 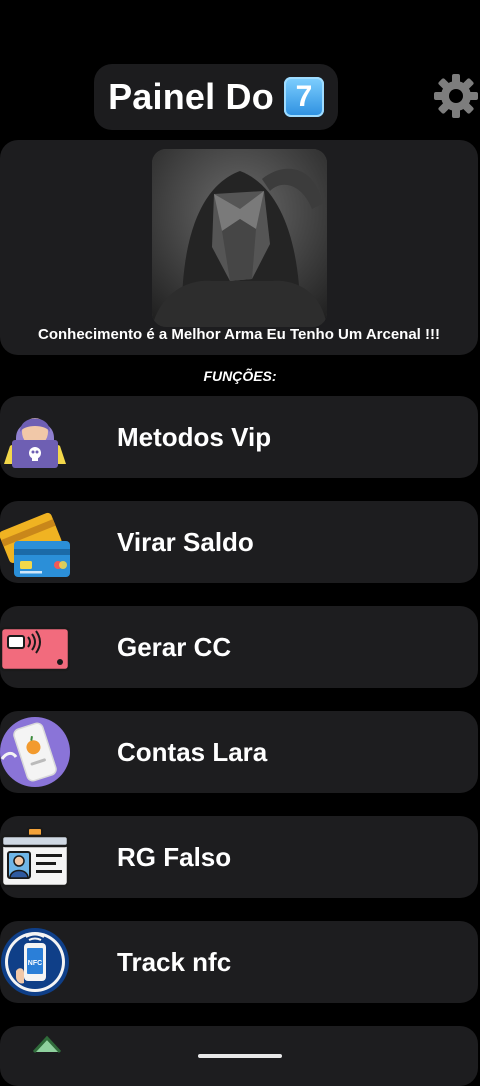 What do you see at coordinates (47, 1044) in the screenshot?
I see `partial-icon` at bounding box center [47, 1044].